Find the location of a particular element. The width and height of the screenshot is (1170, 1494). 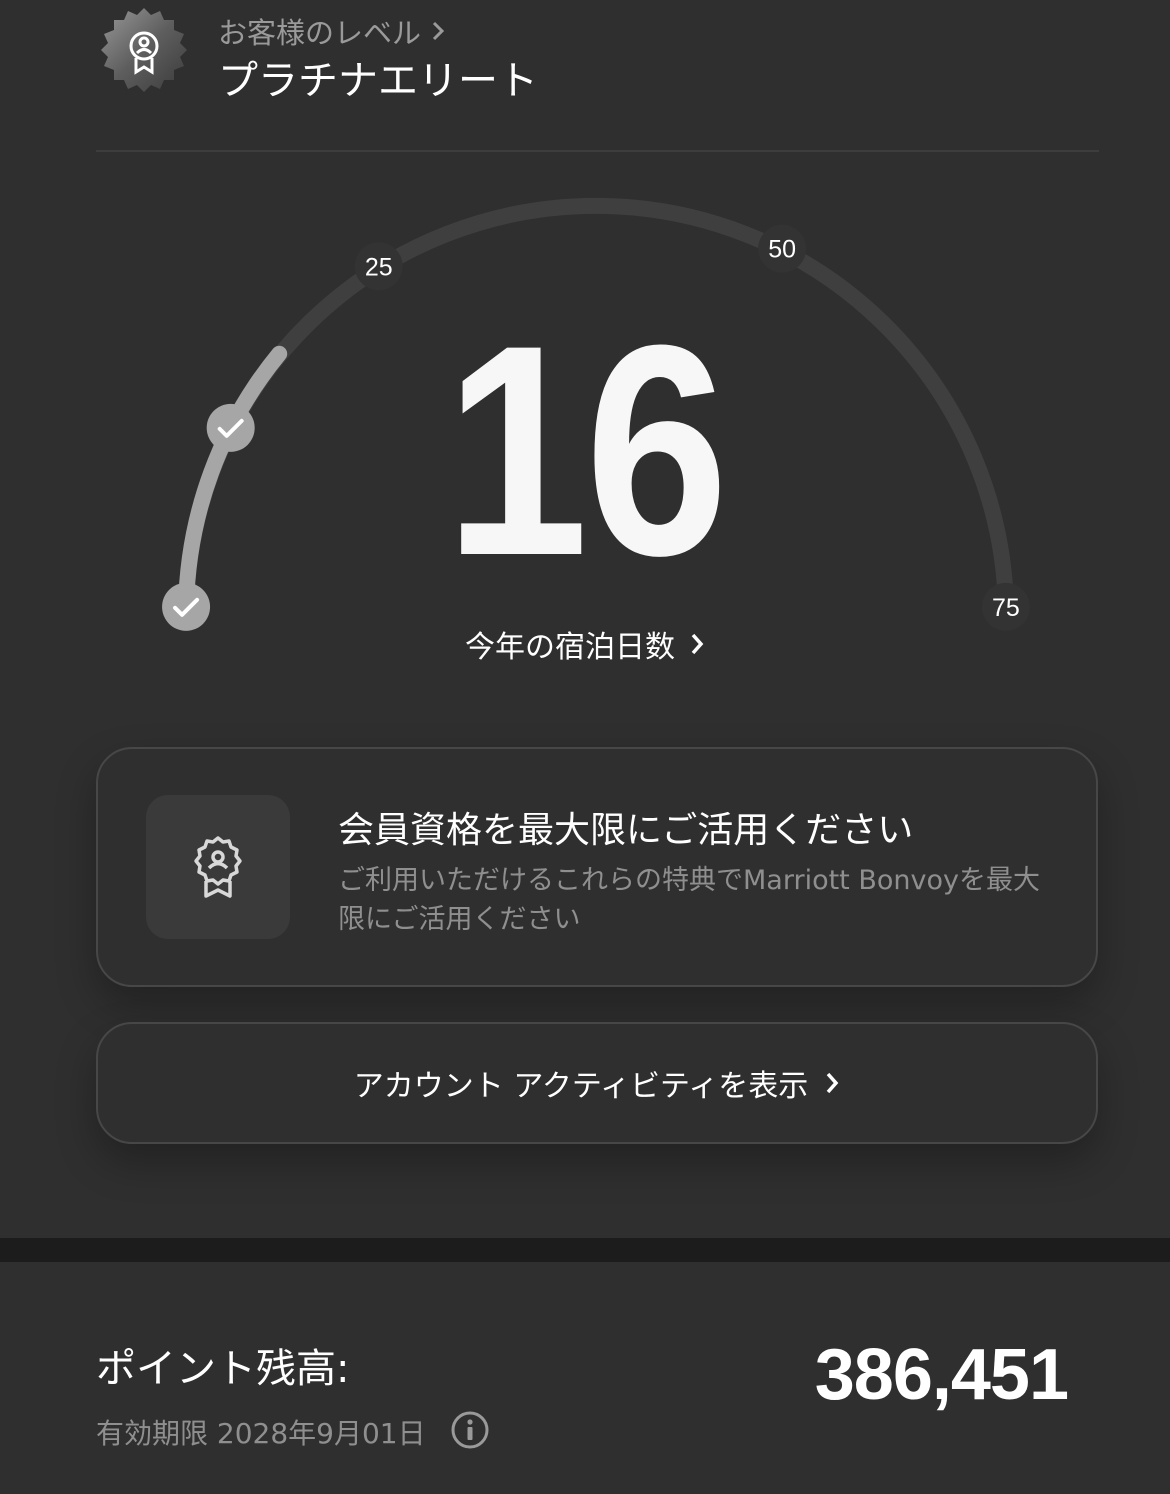

milestone-marker: 25 is located at coordinates (378, 266).